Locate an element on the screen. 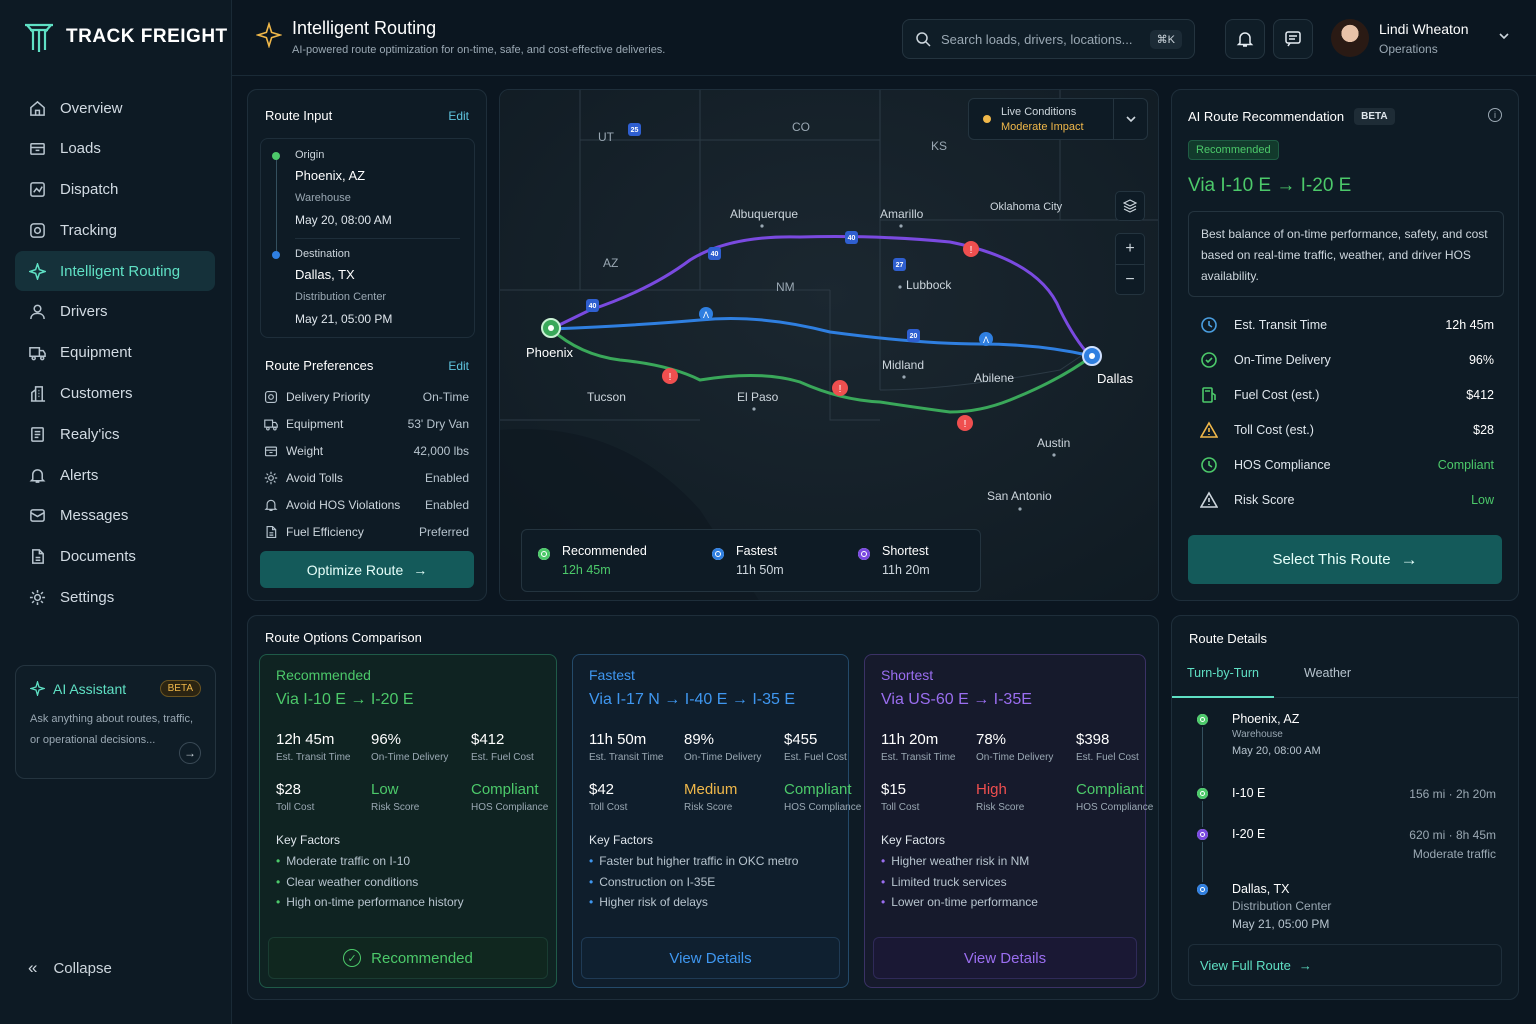 Image resolution: width=1536 pixels, height=1024 pixels. zoom-controls: + − is located at coordinates (1130, 264).